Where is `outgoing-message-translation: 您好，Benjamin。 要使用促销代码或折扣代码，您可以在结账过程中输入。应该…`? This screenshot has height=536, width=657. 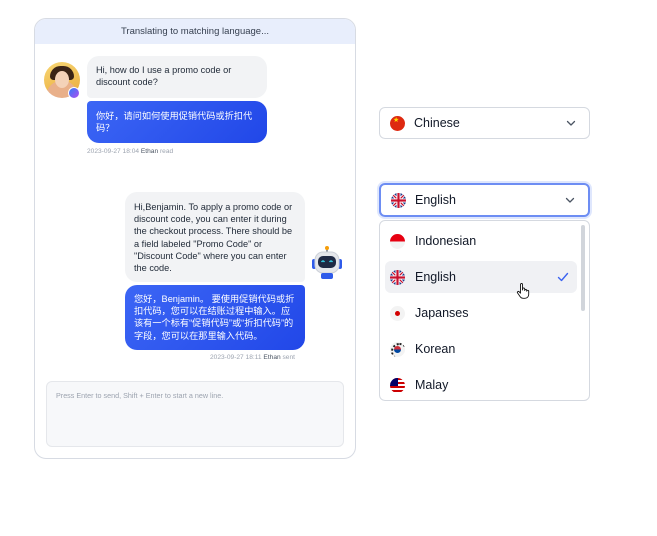
outgoing-message-translation: 您好，Benjamin。 要使用促销代码或折扣代码，您可以在结账过程中输入。应该… is located at coordinates (215, 317).